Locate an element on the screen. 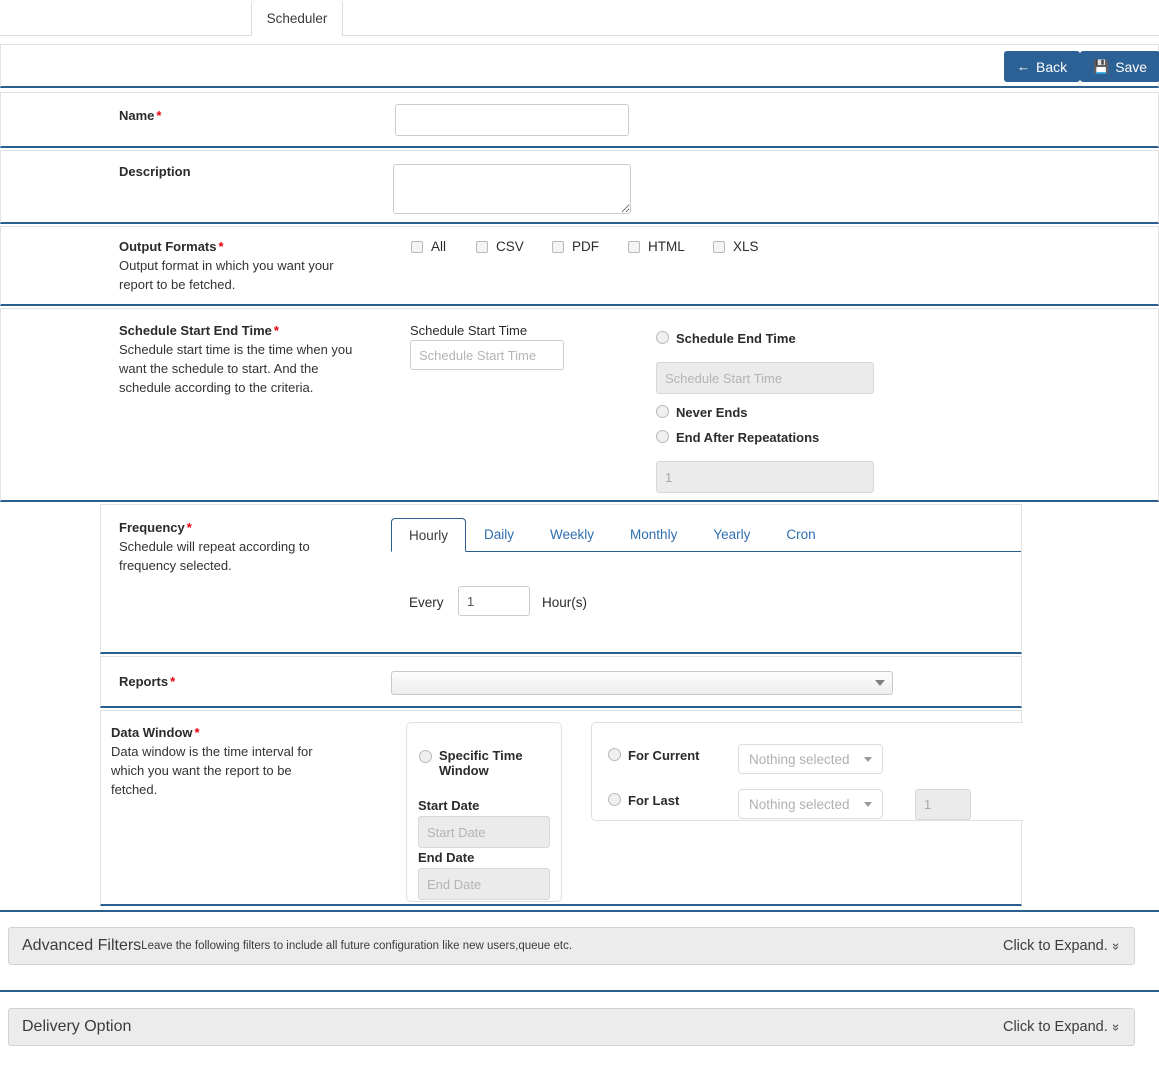  checkbox-csv-label: CSV is located at coordinates (510, 246).